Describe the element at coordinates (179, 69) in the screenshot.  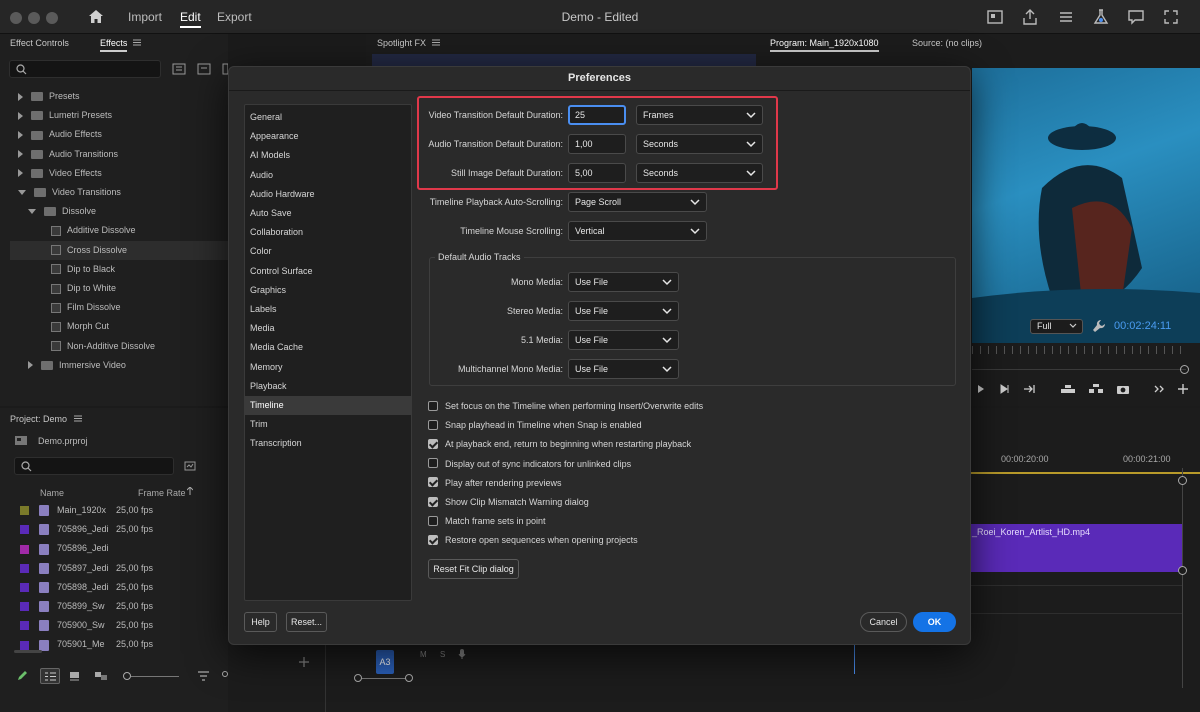
I see `accelerated-effects-icon` at that location.